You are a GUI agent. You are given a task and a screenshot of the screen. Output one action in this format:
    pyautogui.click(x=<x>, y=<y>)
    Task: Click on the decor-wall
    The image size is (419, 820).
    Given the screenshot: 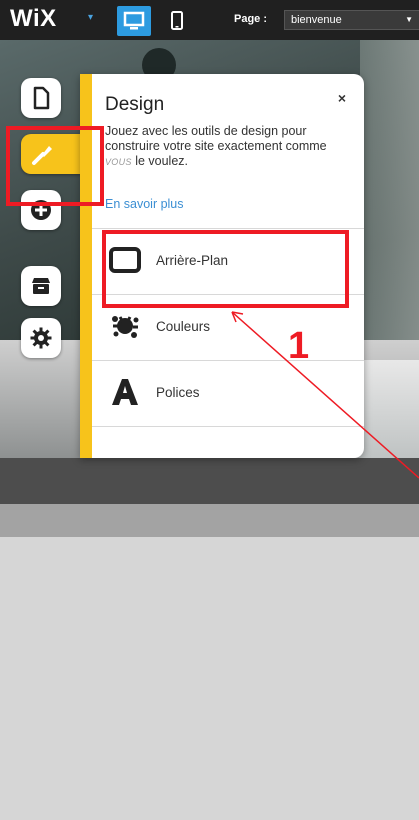 What is the action you would take?
    pyautogui.click(x=389, y=190)
    